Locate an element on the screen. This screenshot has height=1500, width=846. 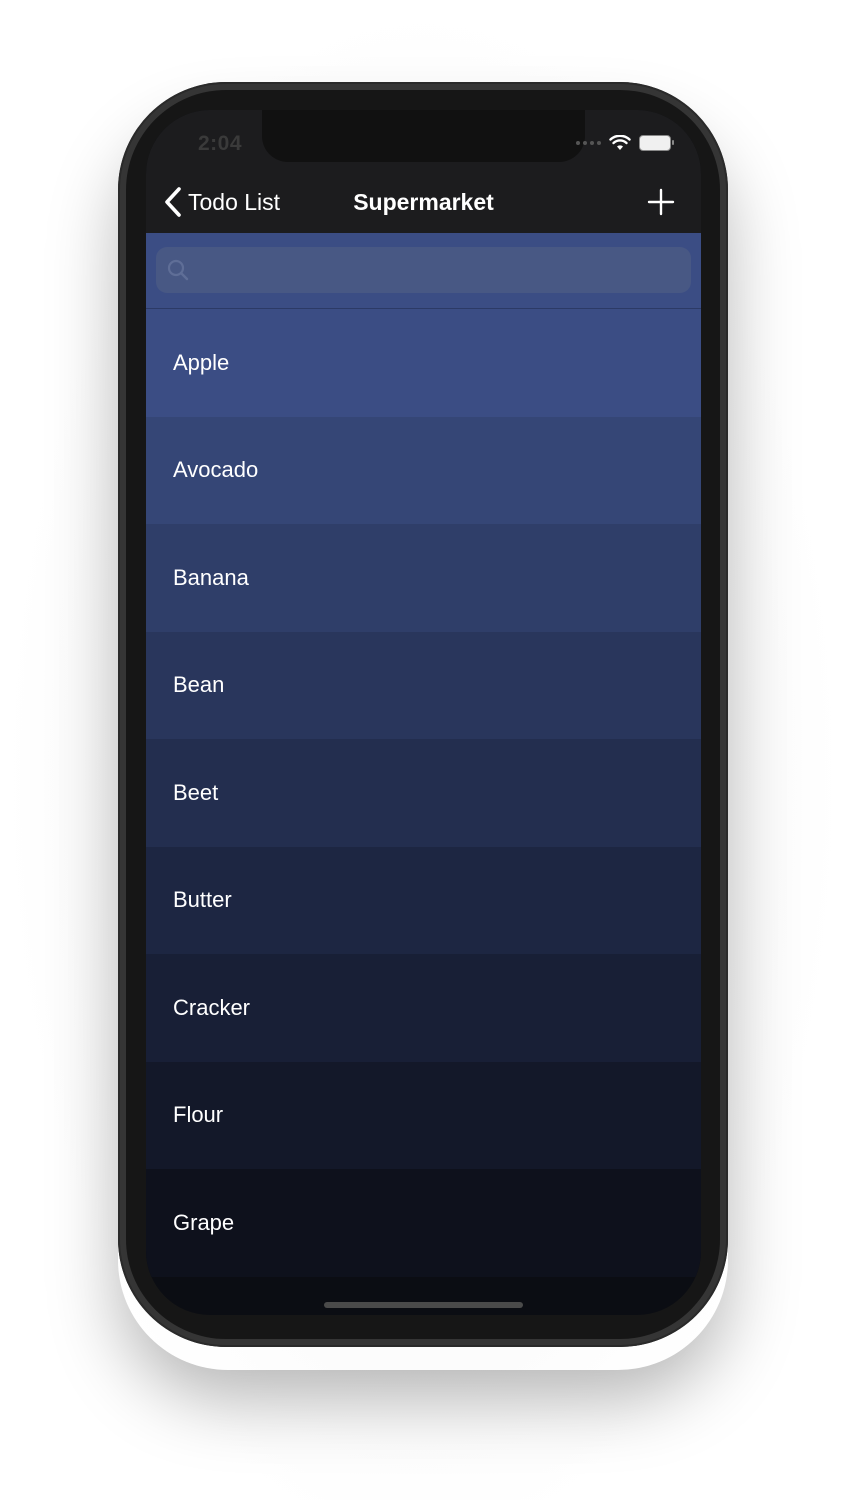
cellular-signal-icon is located at coordinates (588, 143).